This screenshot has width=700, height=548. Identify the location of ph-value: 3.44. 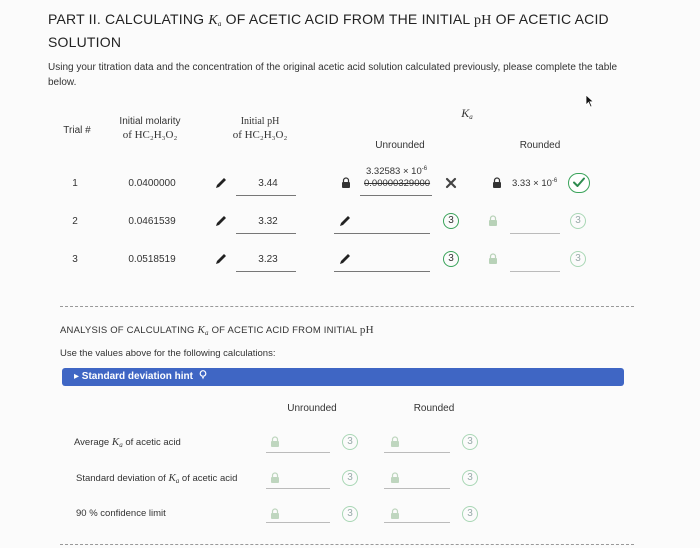
(268, 183).